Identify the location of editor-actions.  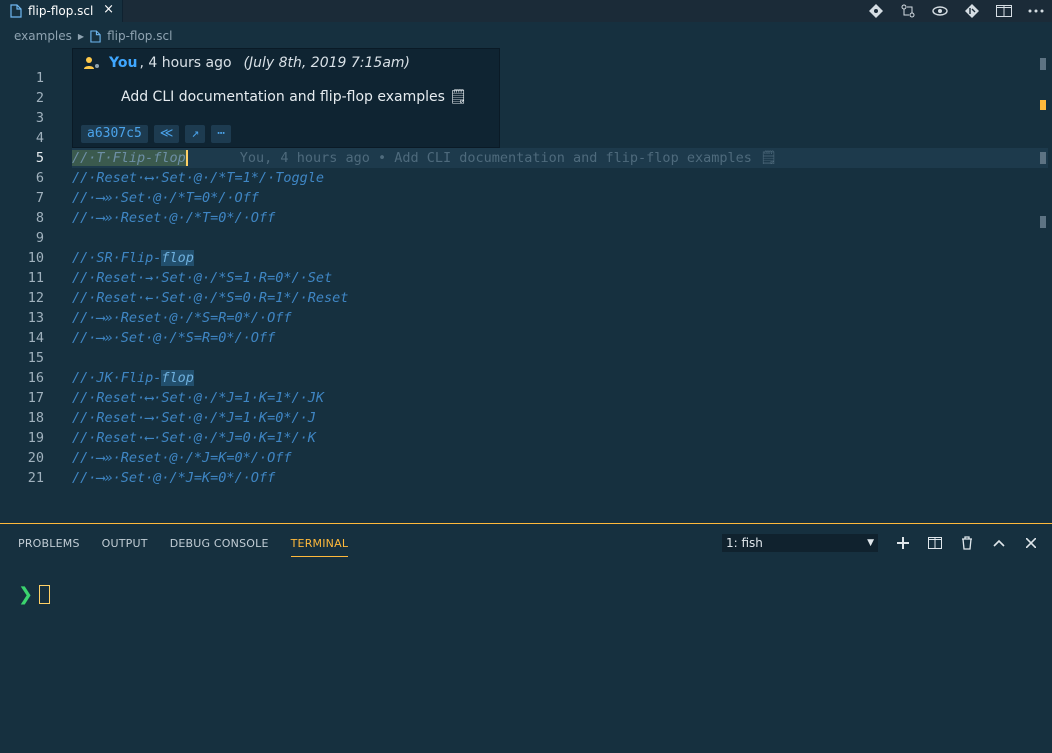
(956, 11).